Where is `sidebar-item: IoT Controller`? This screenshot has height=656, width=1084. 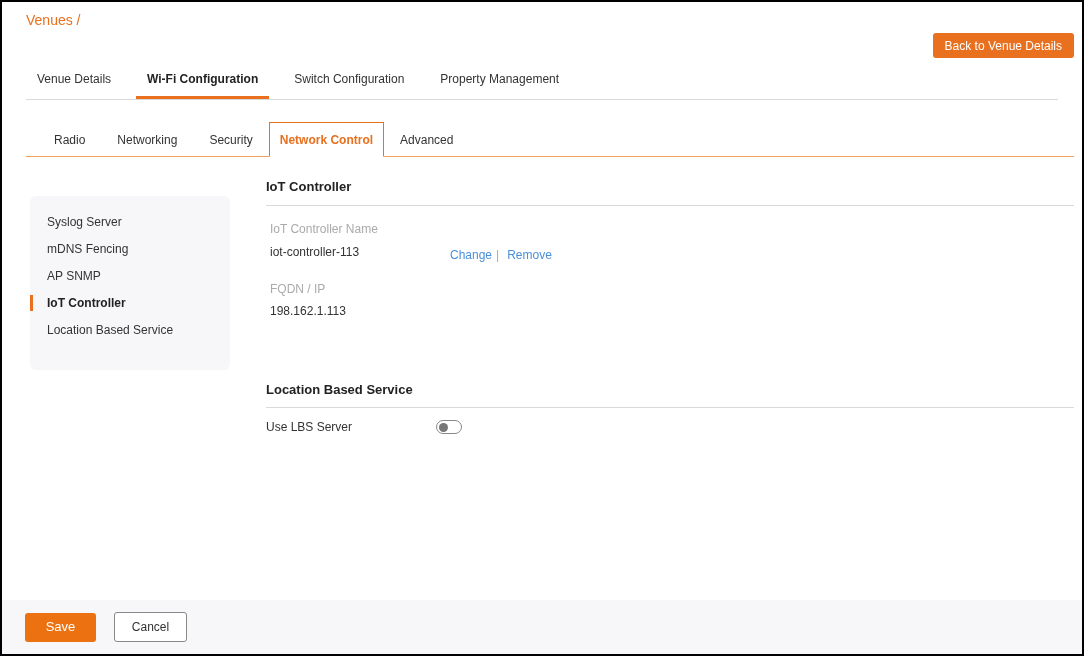 sidebar-item: IoT Controller is located at coordinates (130, 303).